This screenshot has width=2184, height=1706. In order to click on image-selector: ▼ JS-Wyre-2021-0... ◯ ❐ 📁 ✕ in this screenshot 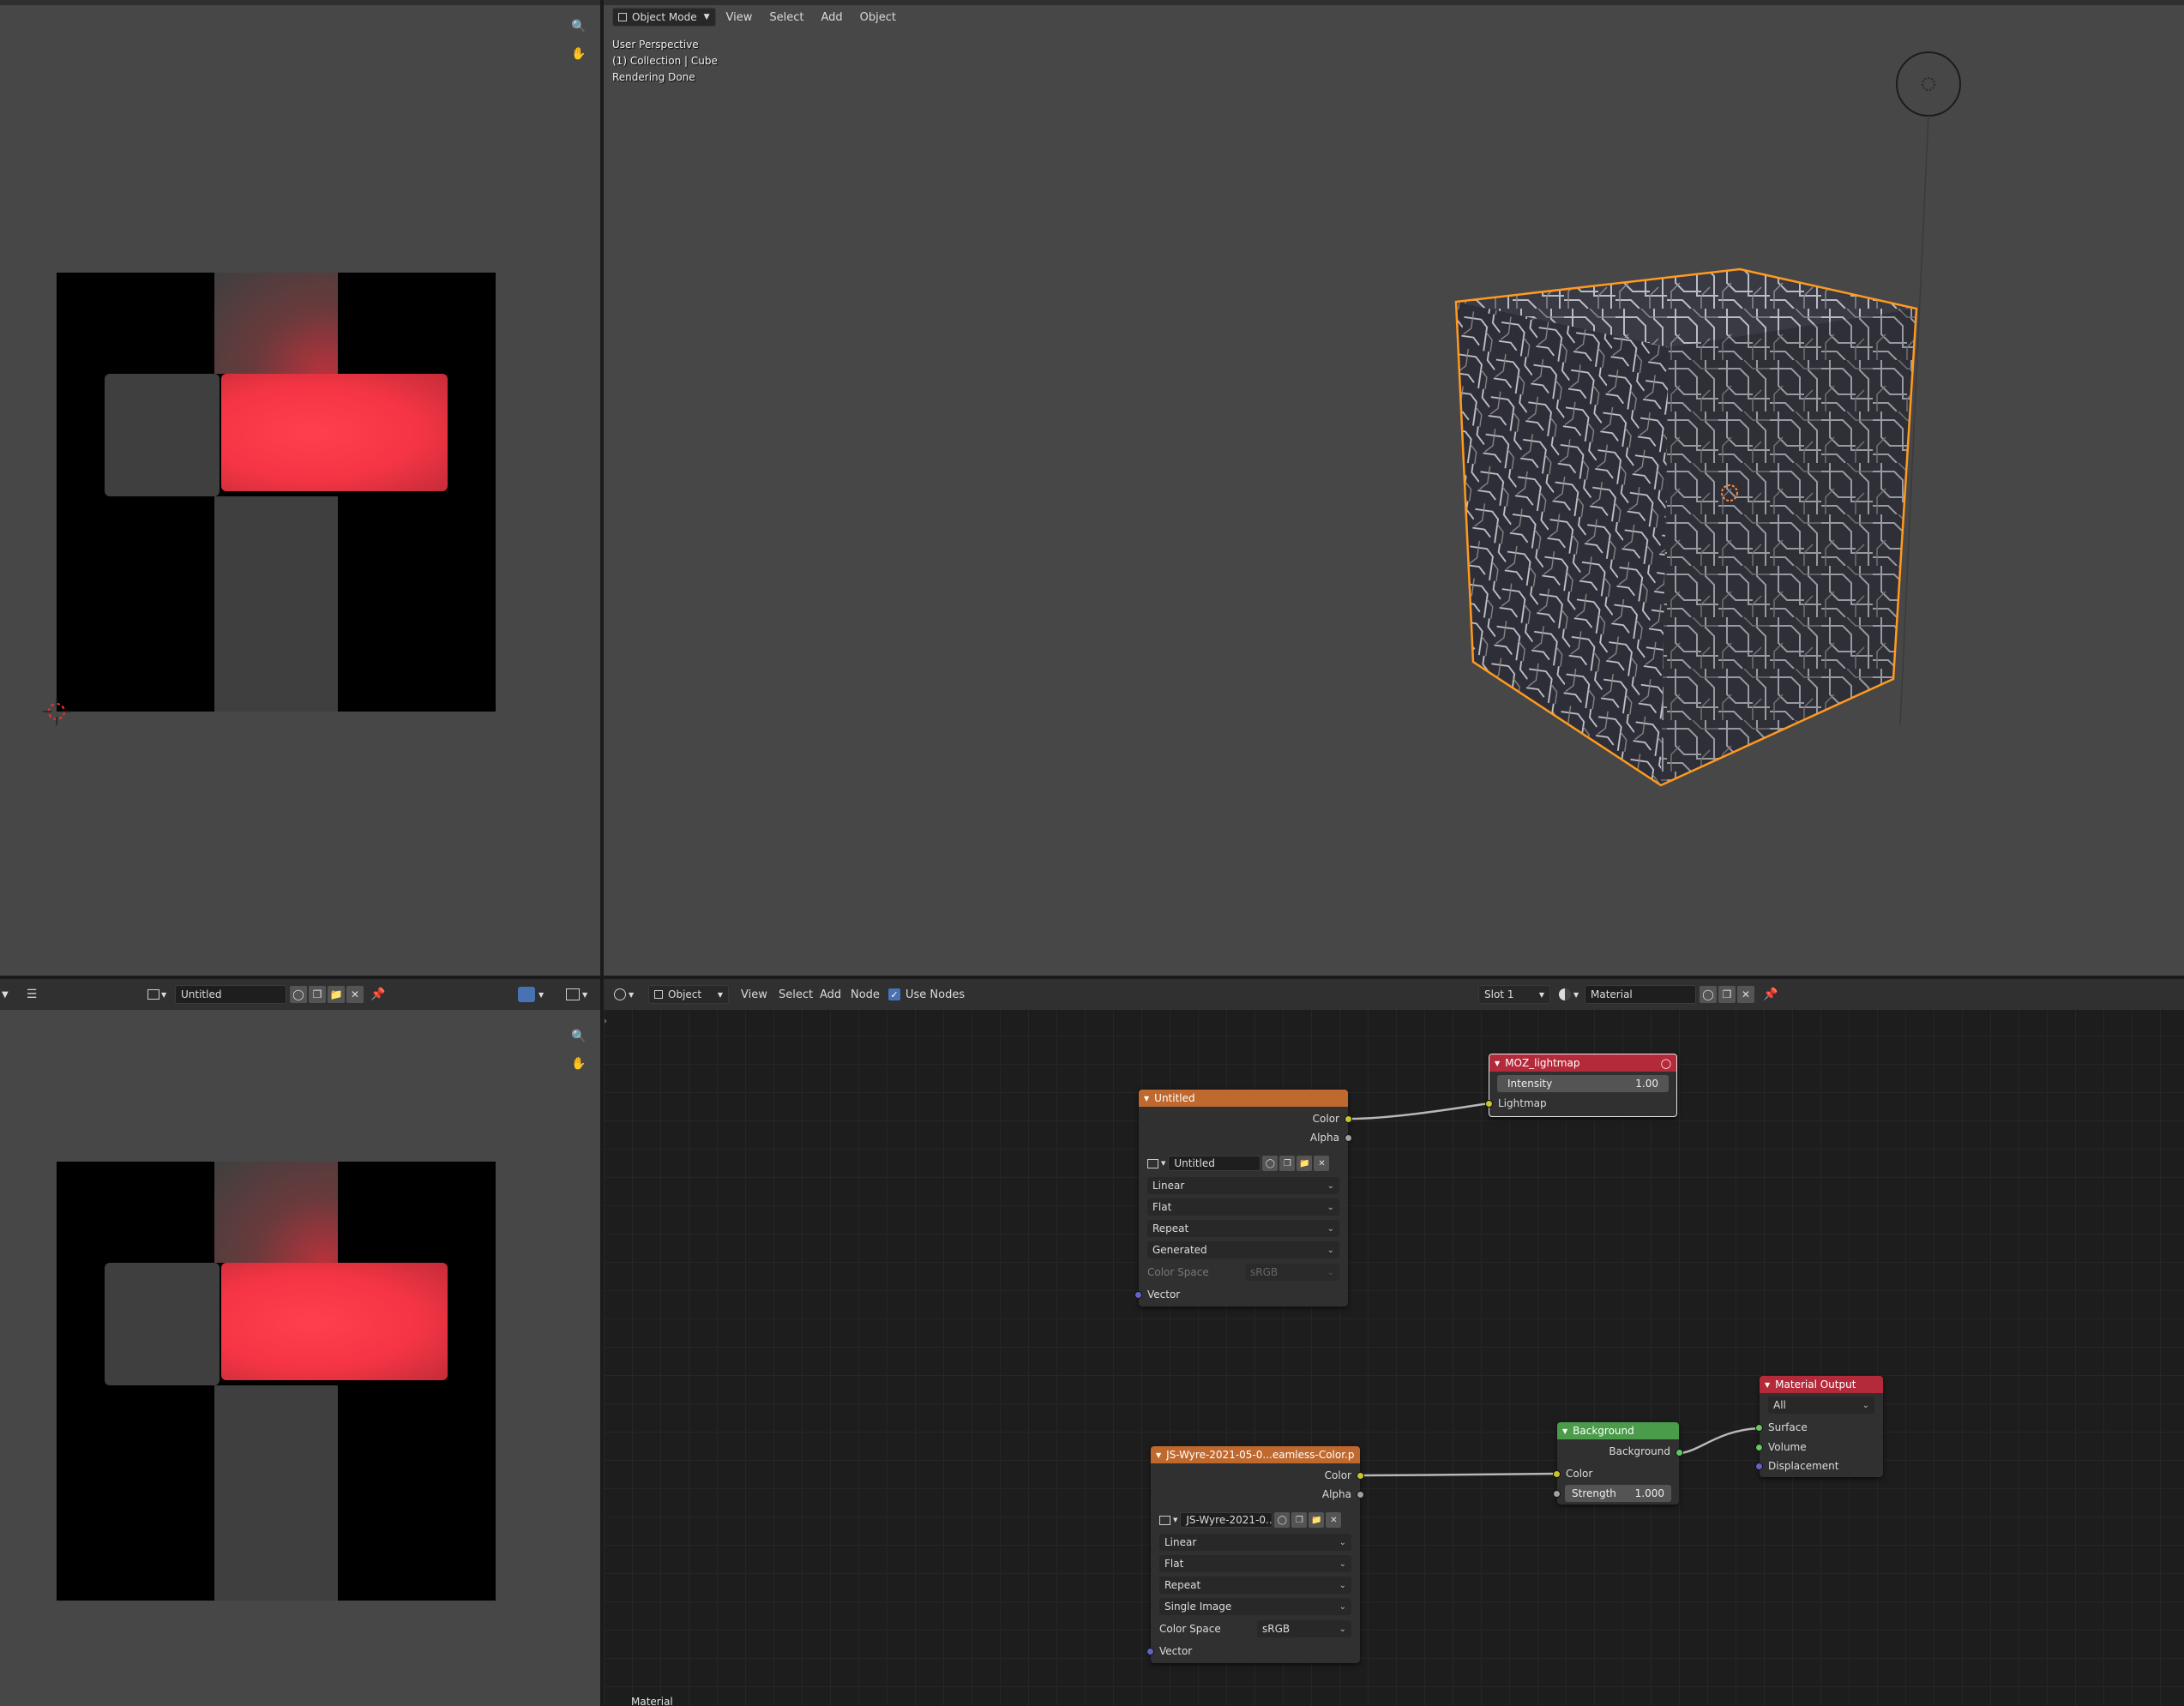, I will do `click(1250, 1520)`.